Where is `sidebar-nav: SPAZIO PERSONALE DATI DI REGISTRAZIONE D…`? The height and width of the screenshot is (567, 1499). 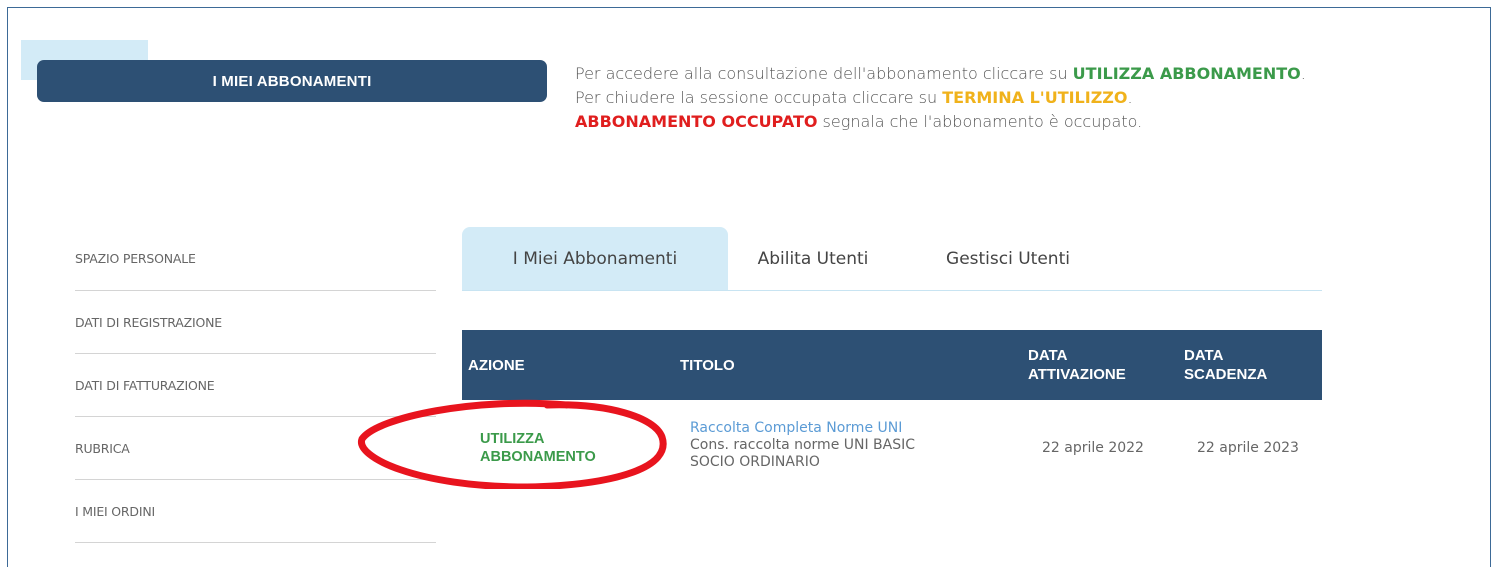 sidebar-nav: SPAZIO PERSONALE DATI DI REGISTRAZIONE D… is located at coordinates (255, 385).